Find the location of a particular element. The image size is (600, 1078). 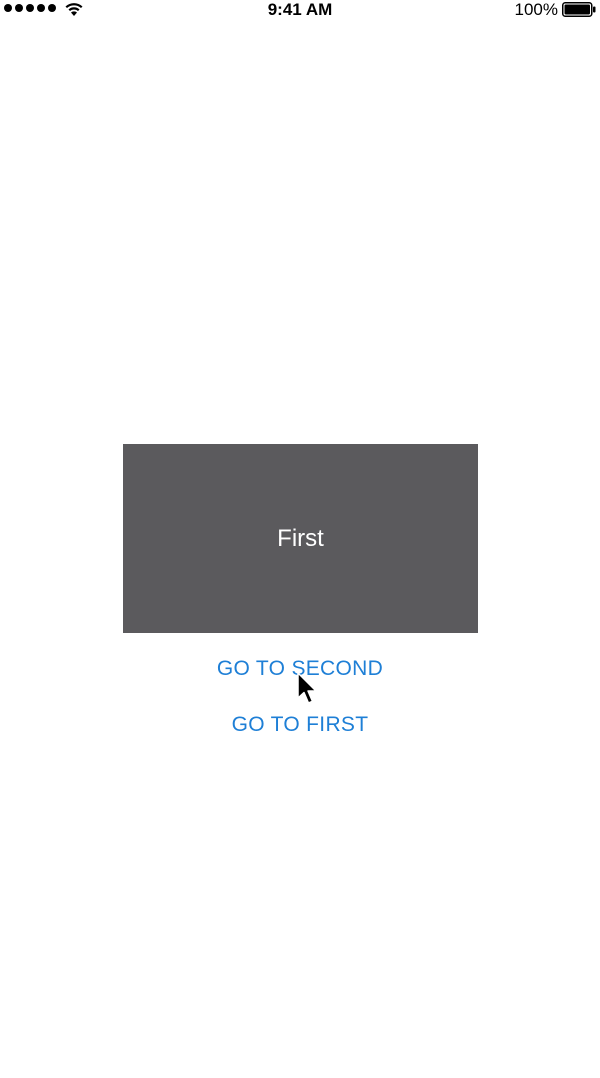

first-card: First is located at coordinates (300, 538).